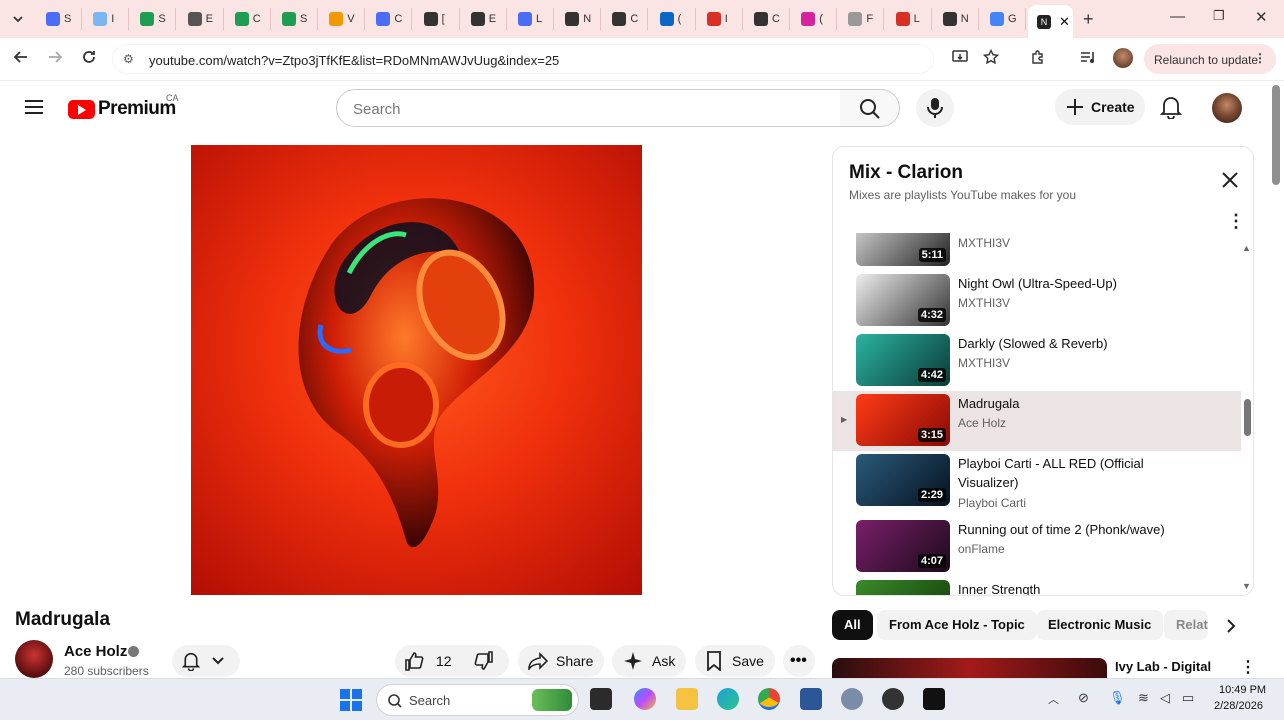  I want to click on channel-avatar, so click(34, 659).